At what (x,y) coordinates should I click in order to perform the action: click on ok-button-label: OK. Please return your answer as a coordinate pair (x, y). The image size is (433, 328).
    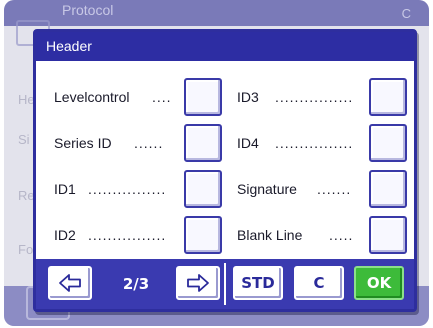
    Looking at the image, I should click on (379, 283).